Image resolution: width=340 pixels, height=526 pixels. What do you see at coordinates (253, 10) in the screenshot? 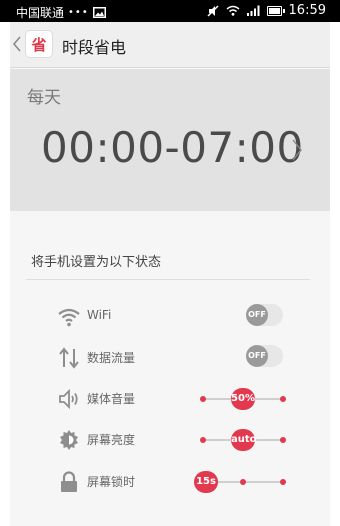
I see `signal-icon` at bounding box center [253, 10].